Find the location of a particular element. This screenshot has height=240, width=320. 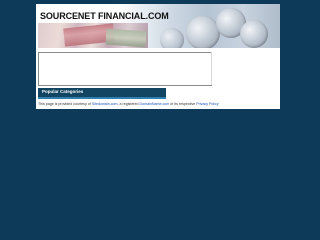

footer-suffix: of its respective is located at coordinates (183, 104).